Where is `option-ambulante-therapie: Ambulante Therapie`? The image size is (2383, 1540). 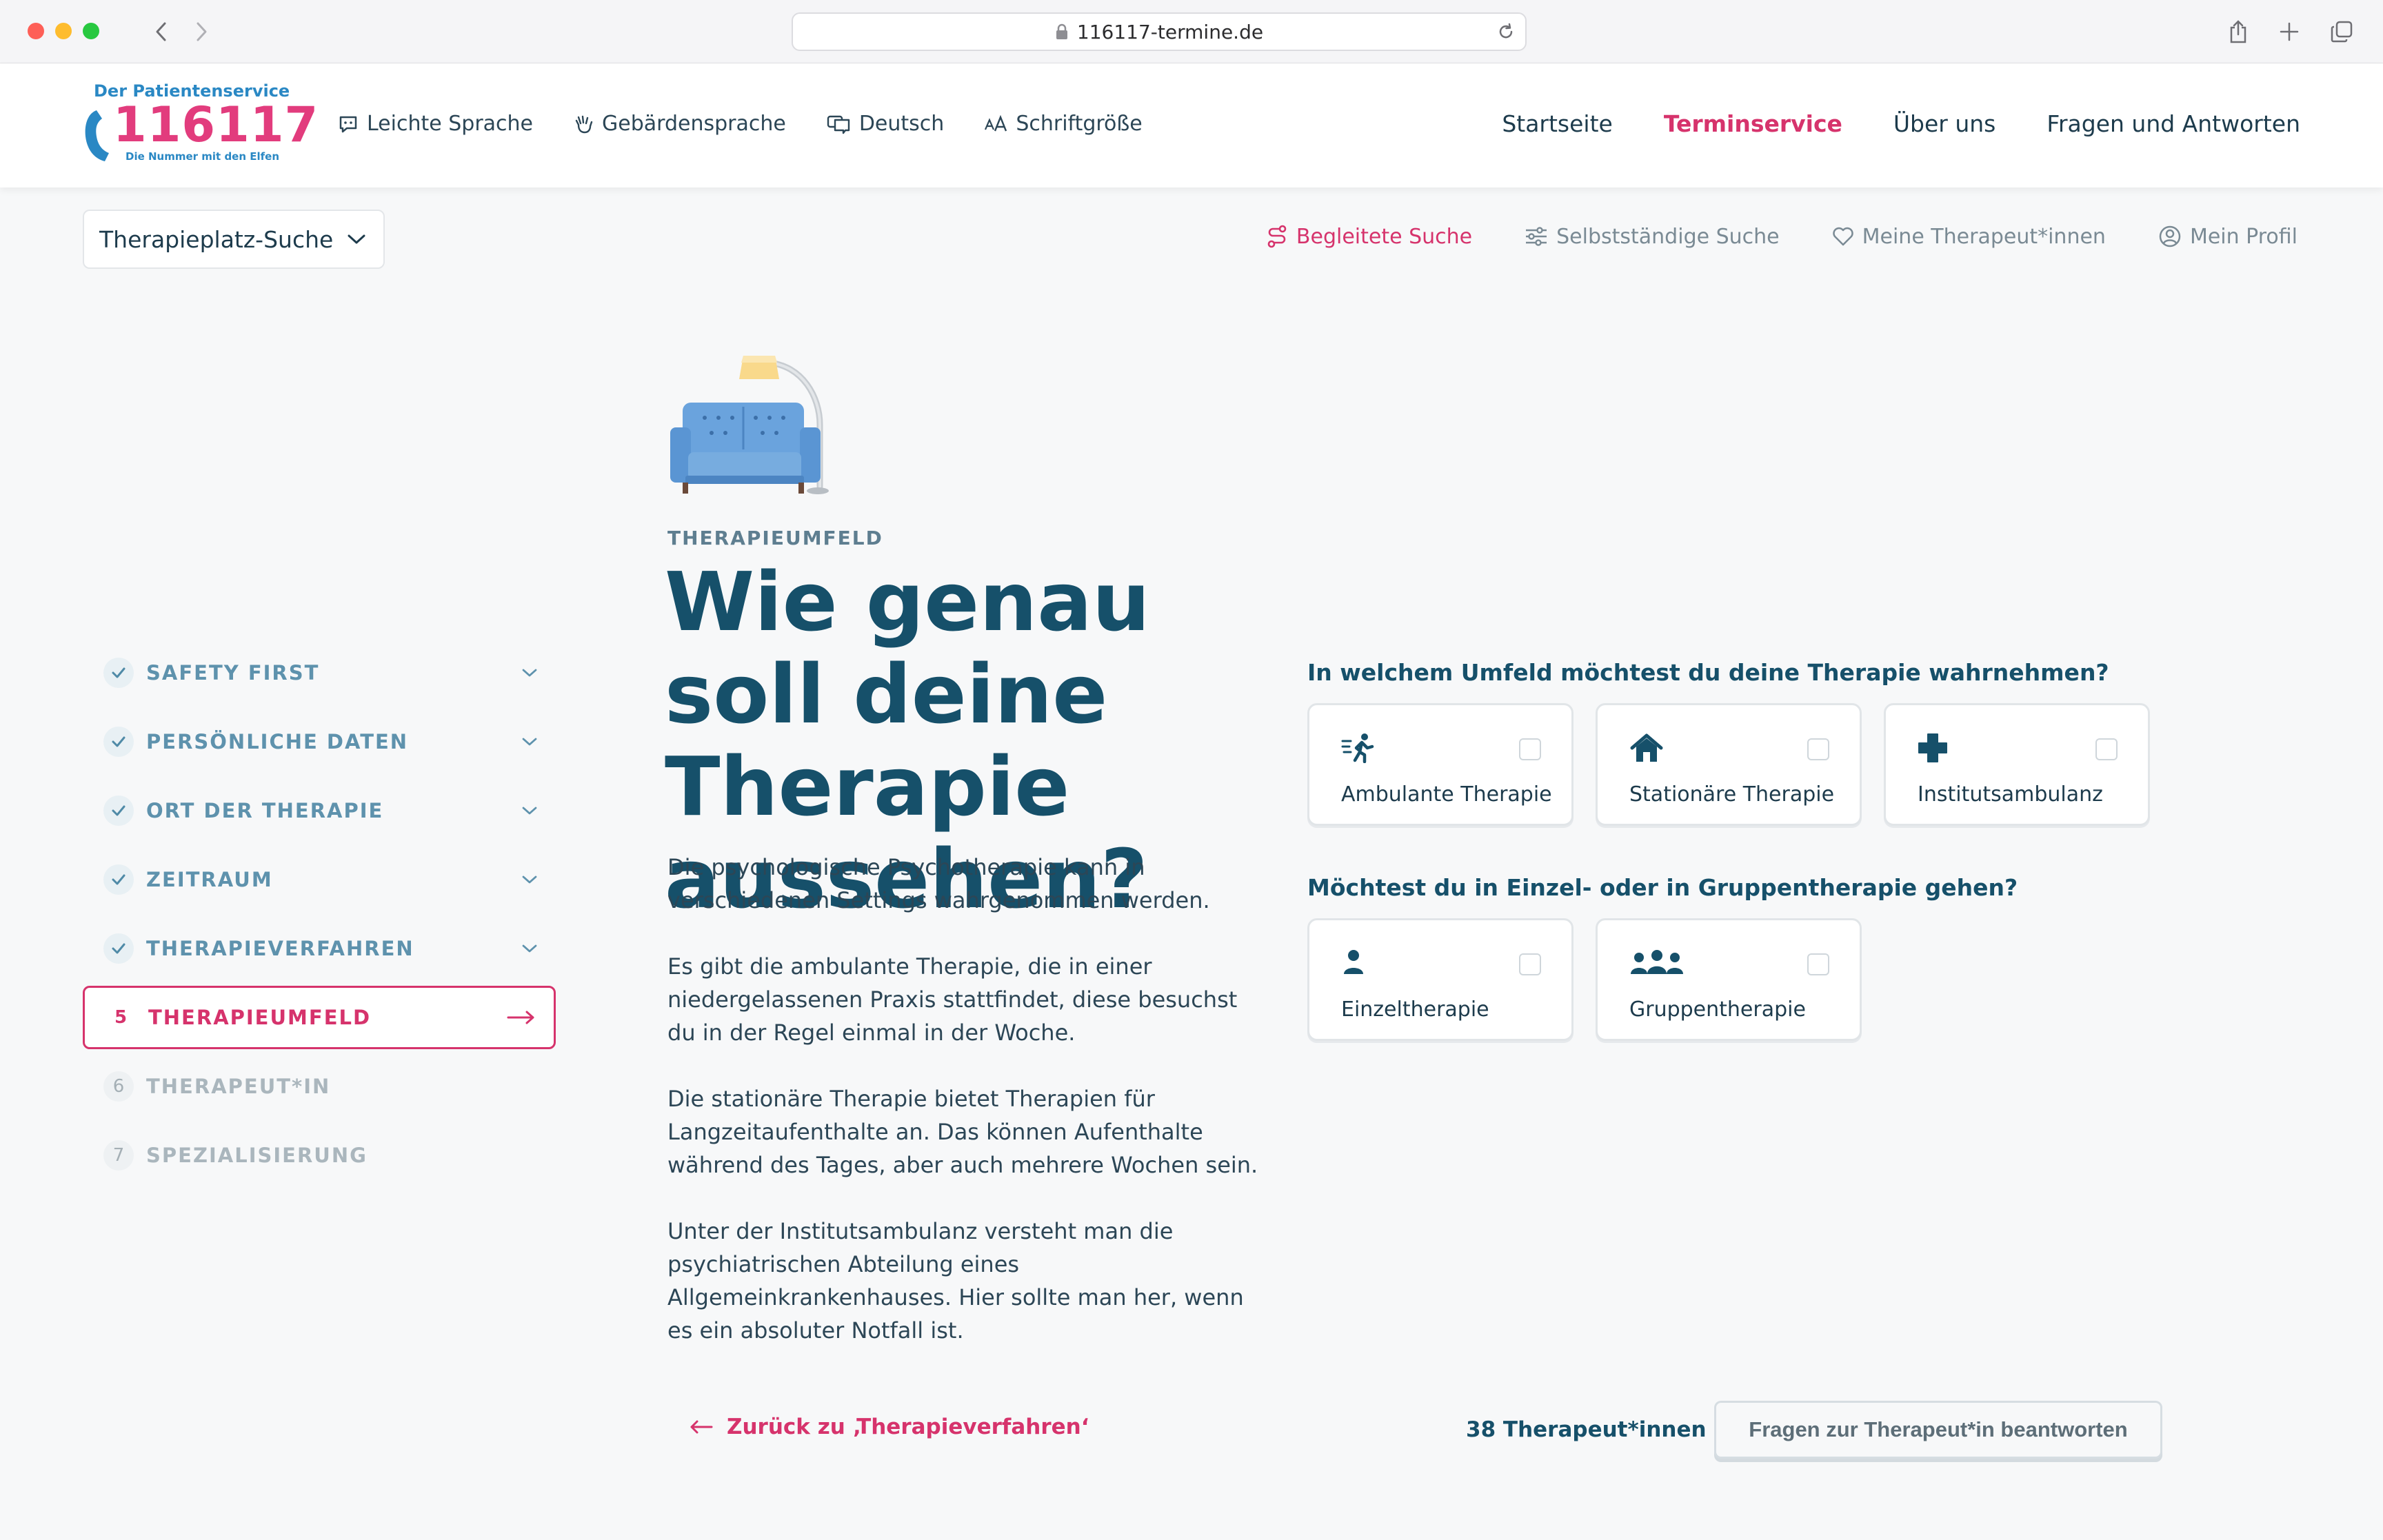
option-ambulante-therapie: Ambulante Therapie is located at coordinates (1440, 765).